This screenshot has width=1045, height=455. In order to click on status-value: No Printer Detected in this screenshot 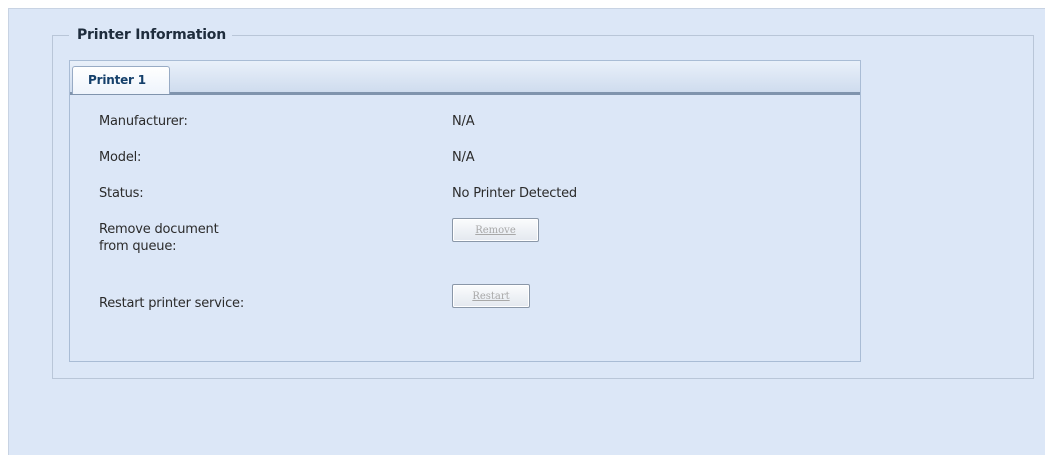, I will do `click(514, 193)`.